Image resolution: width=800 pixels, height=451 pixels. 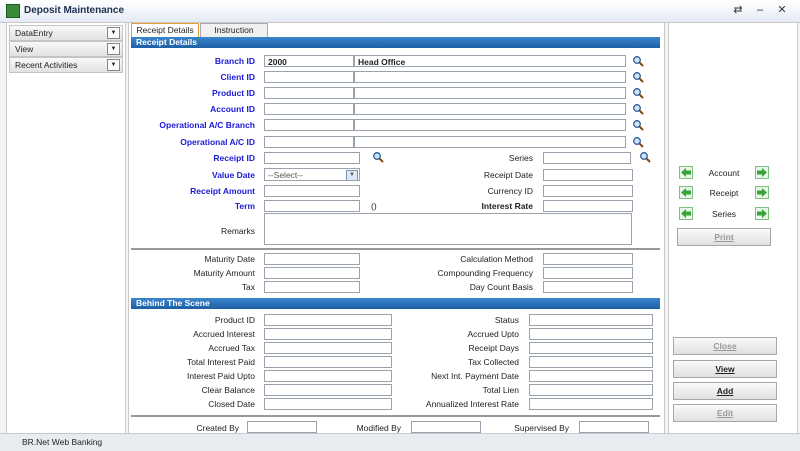 I want to click on previous-series-icon, so click(x=686, y=213).